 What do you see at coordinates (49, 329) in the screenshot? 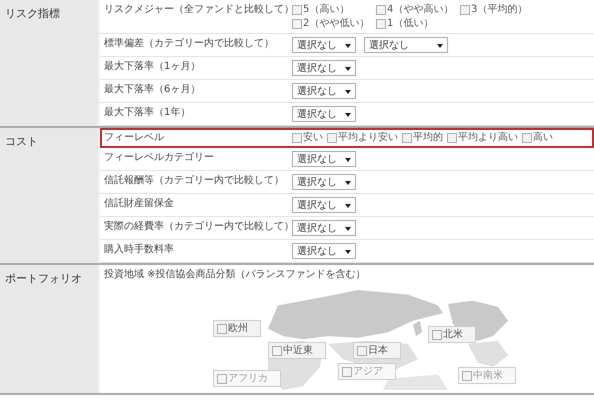
I see `section-header: ポートフォリオ` at bounding box center [49, 329].